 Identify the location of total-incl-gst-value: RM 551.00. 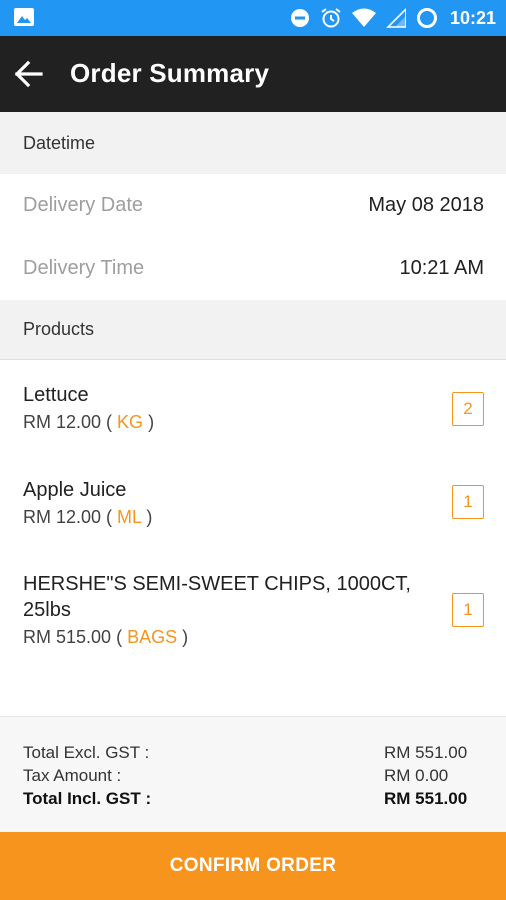
(426, 798).